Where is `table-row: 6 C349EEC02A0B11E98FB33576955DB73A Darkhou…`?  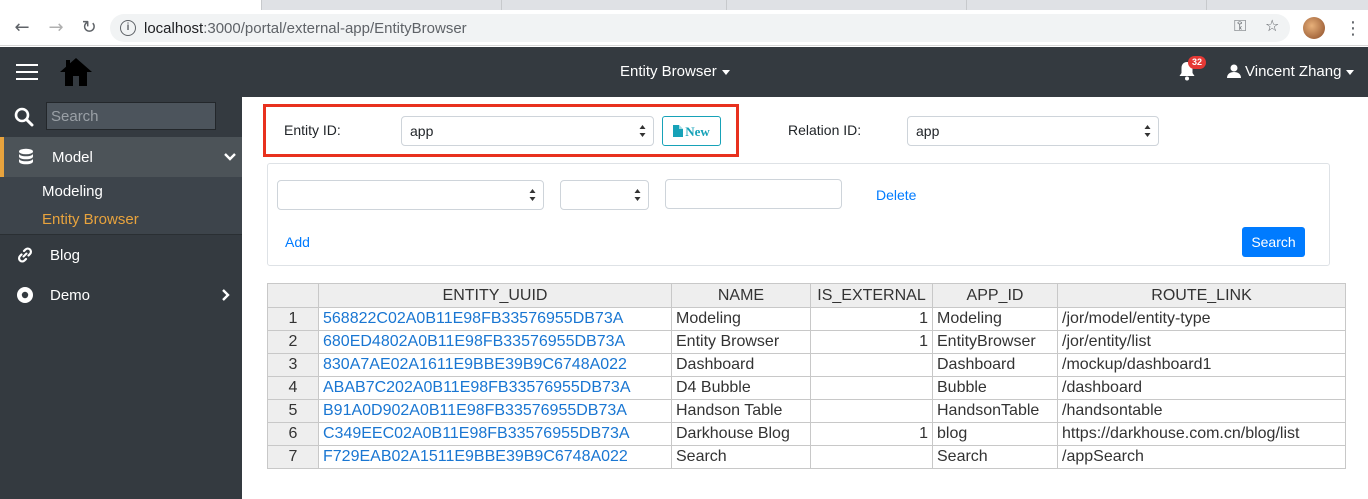
table-row: 6 C349EEC02A0B11E98FB33576955DB73A Darkhou… is located at coordinates (806, 434).